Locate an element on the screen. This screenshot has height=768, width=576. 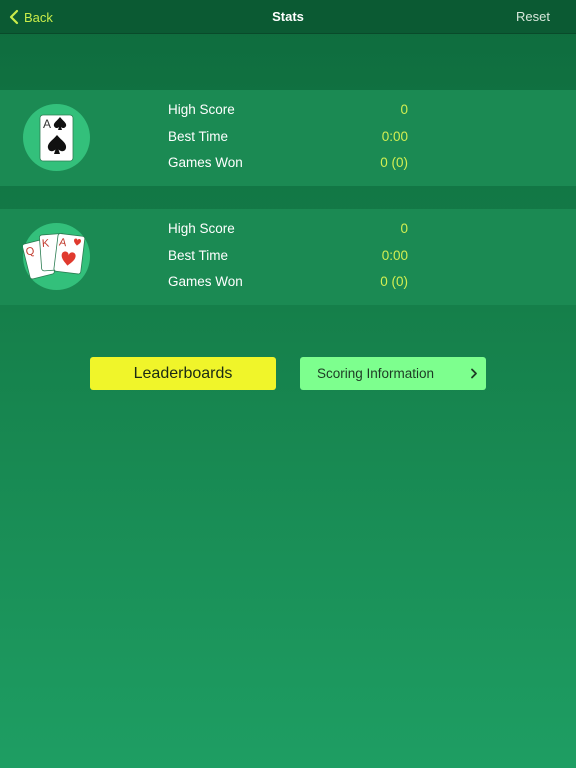
leaderboards-button: Leaderboards is located at coordinates (183, 373).